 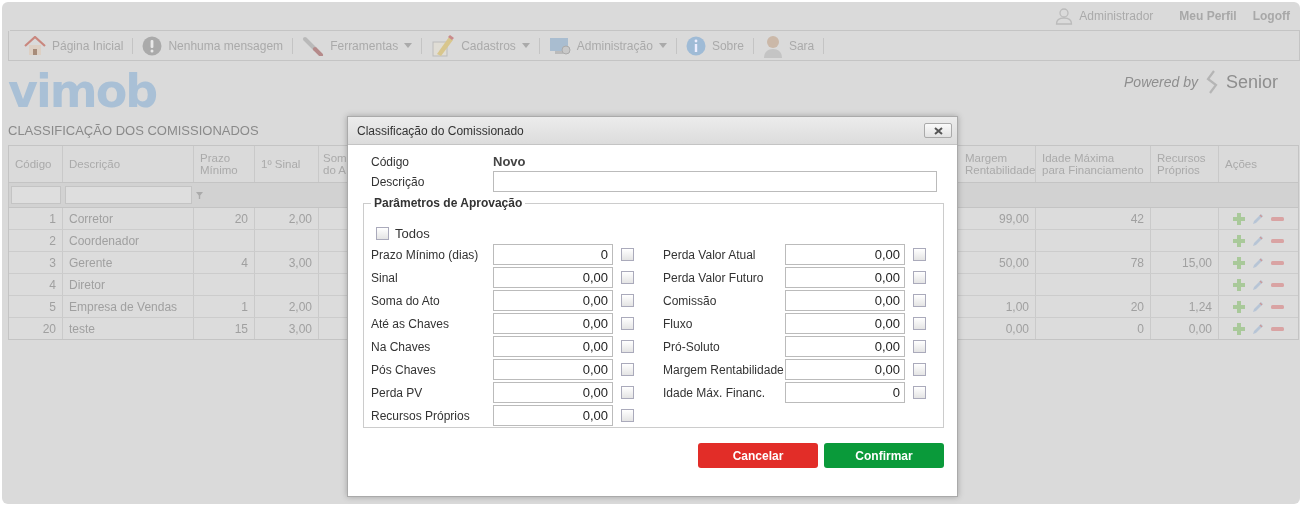 What do you see at coordinates (758, 455) in the screenshot?
I see `cancel-button: Cancelar` at bounding box center [758, 455].